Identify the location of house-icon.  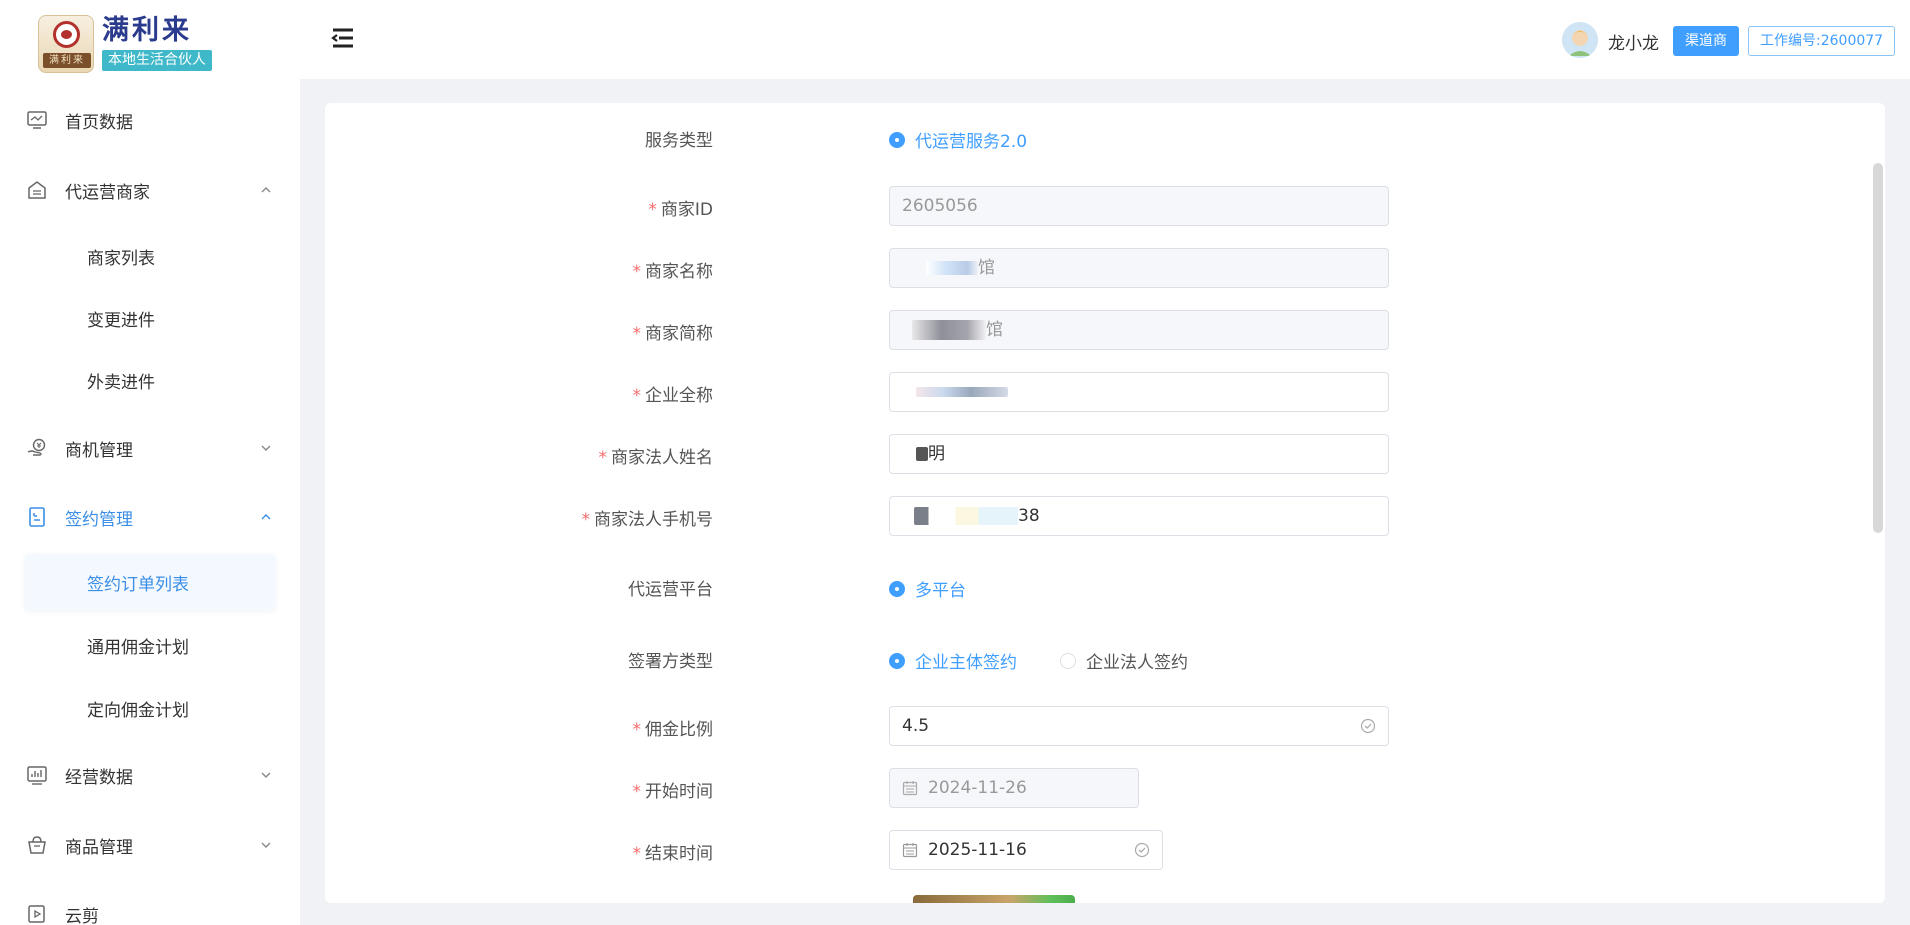
(37, 190).